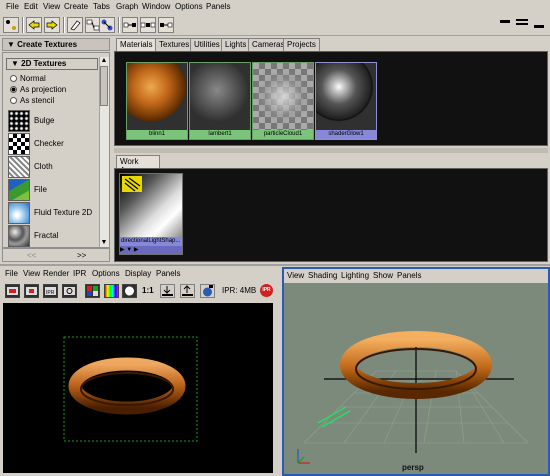 The width and height of the screenshot is (550, 476). Describe the element at coordinates (53, 236) in the screenshot. I see `texture-item-fractal: Fractal` at that location.